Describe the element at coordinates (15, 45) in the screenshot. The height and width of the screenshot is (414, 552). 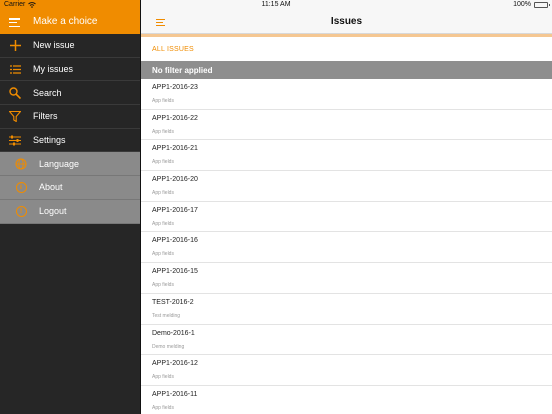
I see `plus-icon` at that location.